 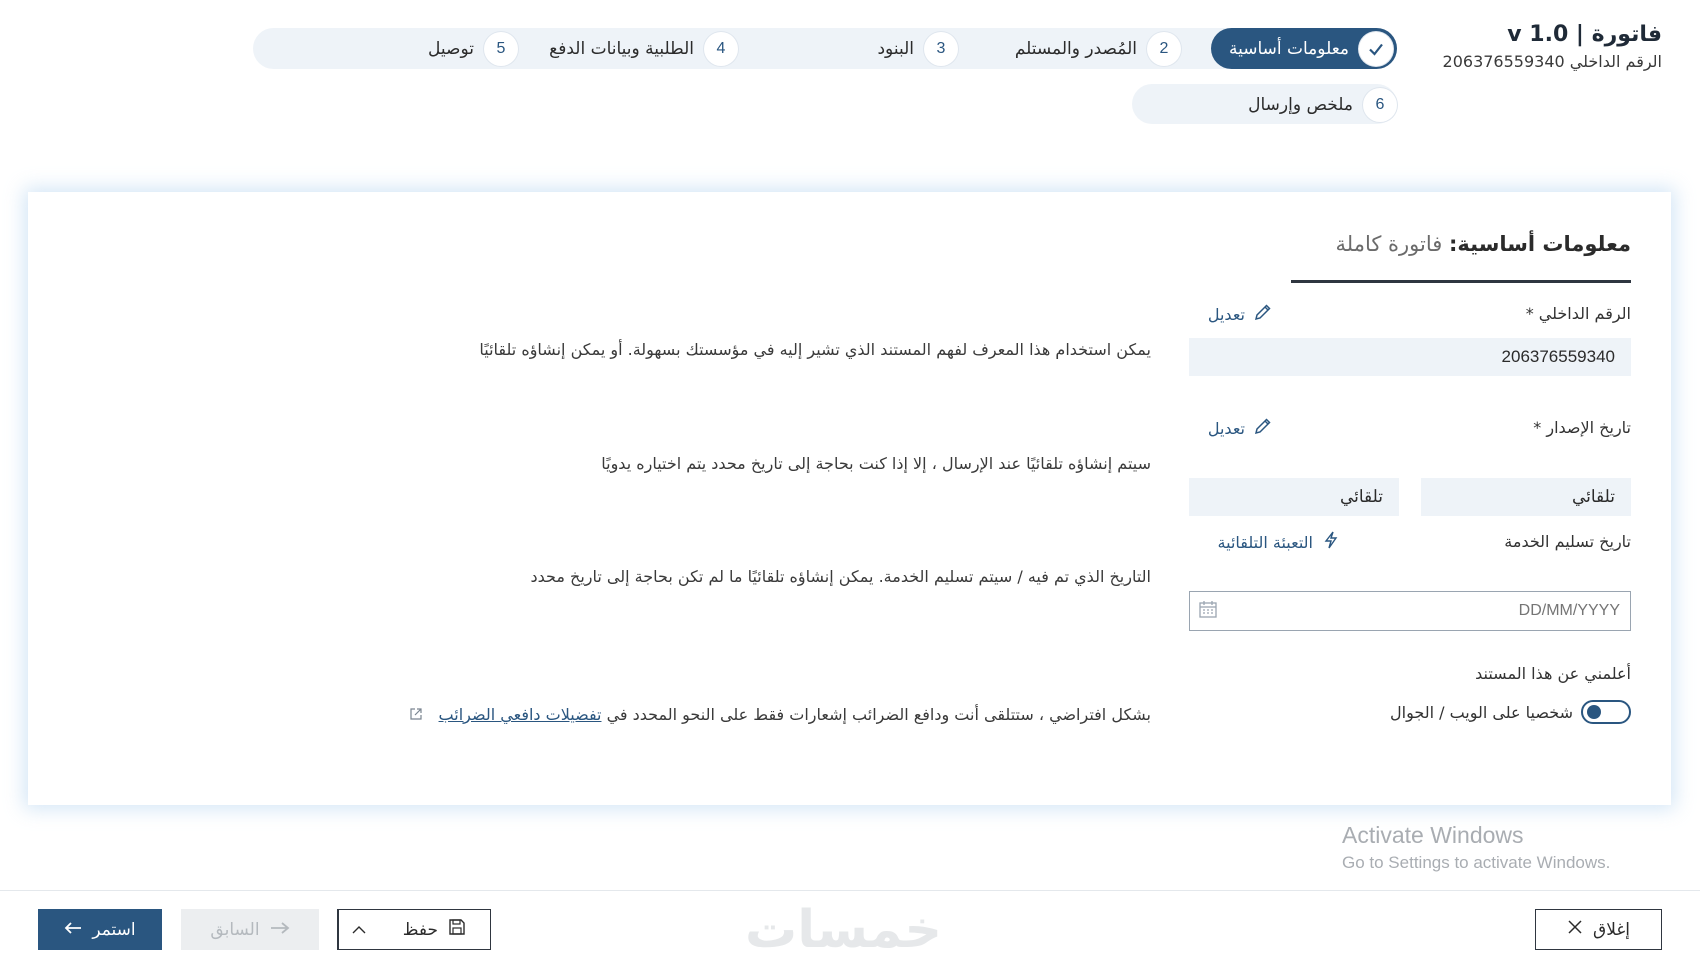 What do you see at coordinates (1575, 929) in the screenshot?
I see `close-icon` at bounding box center [1575, 929].